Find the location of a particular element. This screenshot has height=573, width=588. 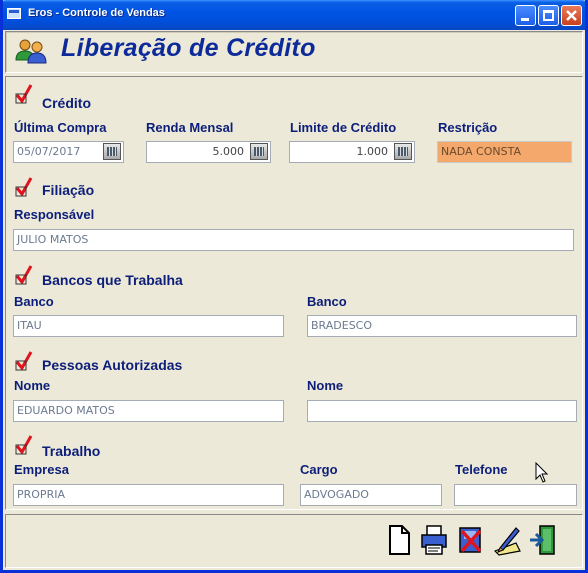

empresa-label: Empresa is located at coordinates (41, 469).